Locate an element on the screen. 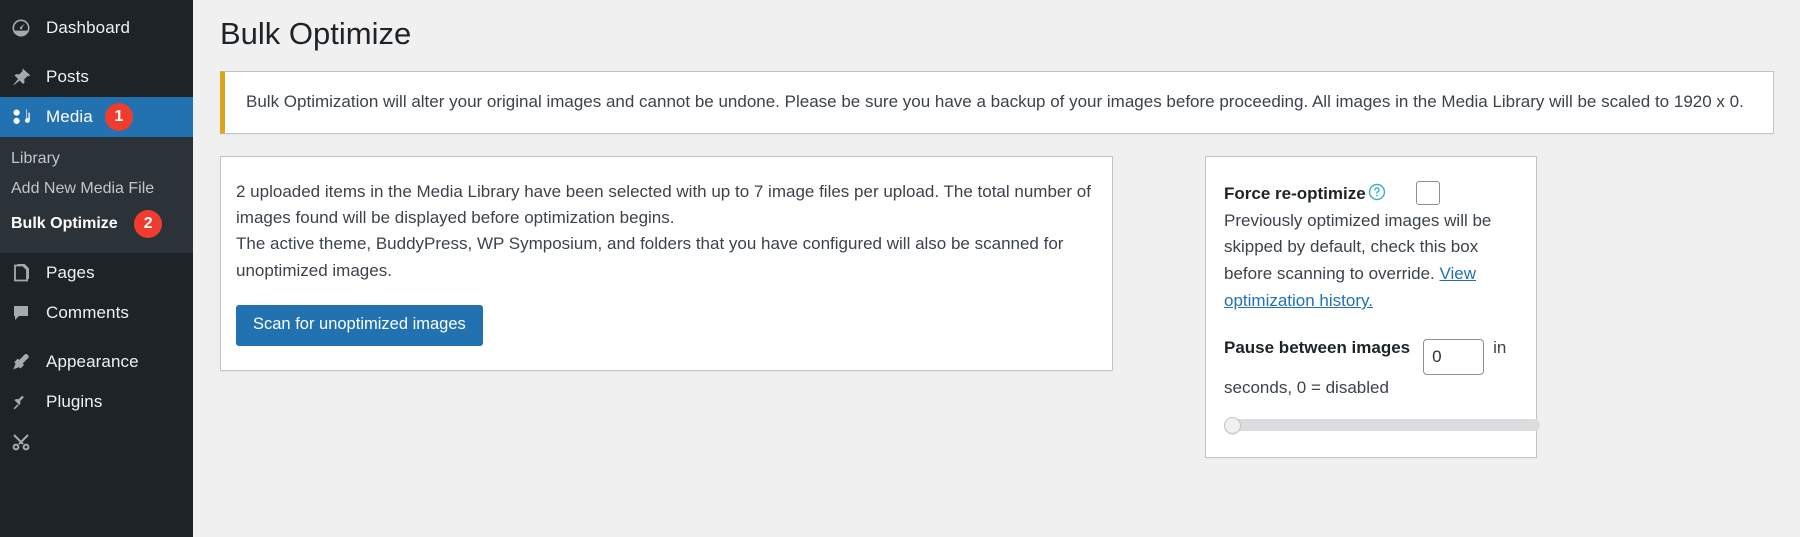  pause-between-images-label: Pause between images is located at coordinates (1317, 347).